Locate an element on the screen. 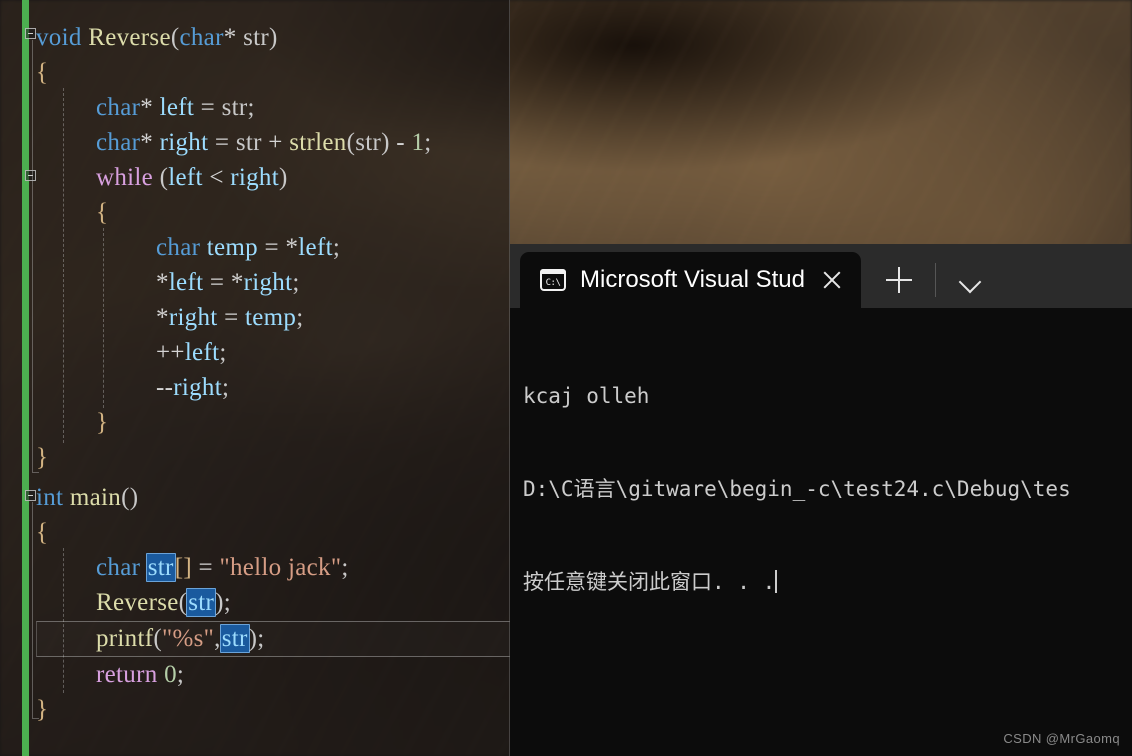 This screenshot has width=1132, height=756. code-line-17: Reverse(str); is located at coordinates (163, 602).